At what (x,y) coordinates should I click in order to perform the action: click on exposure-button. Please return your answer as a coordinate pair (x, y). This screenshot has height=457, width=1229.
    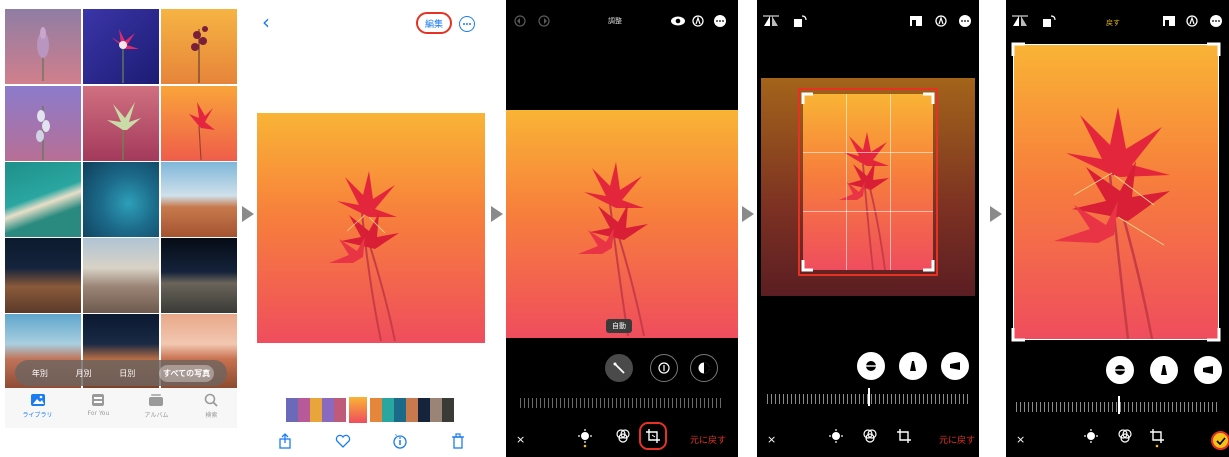
    Looking at the image, I should click on (664, 368).